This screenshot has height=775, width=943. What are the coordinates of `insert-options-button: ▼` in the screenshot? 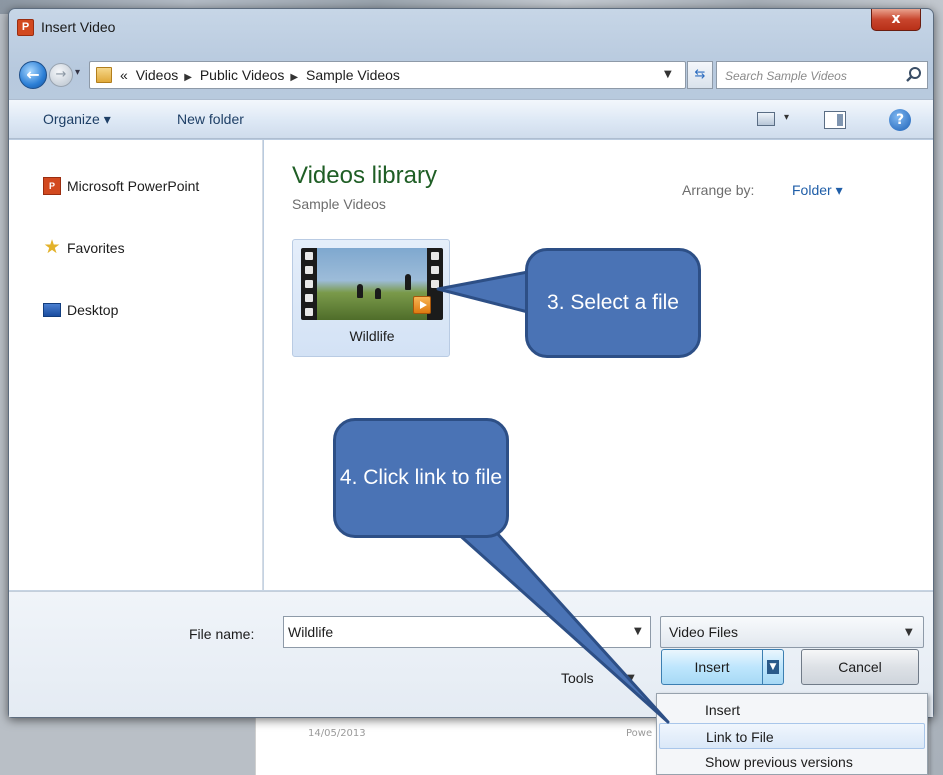 It's located at (773, 667).